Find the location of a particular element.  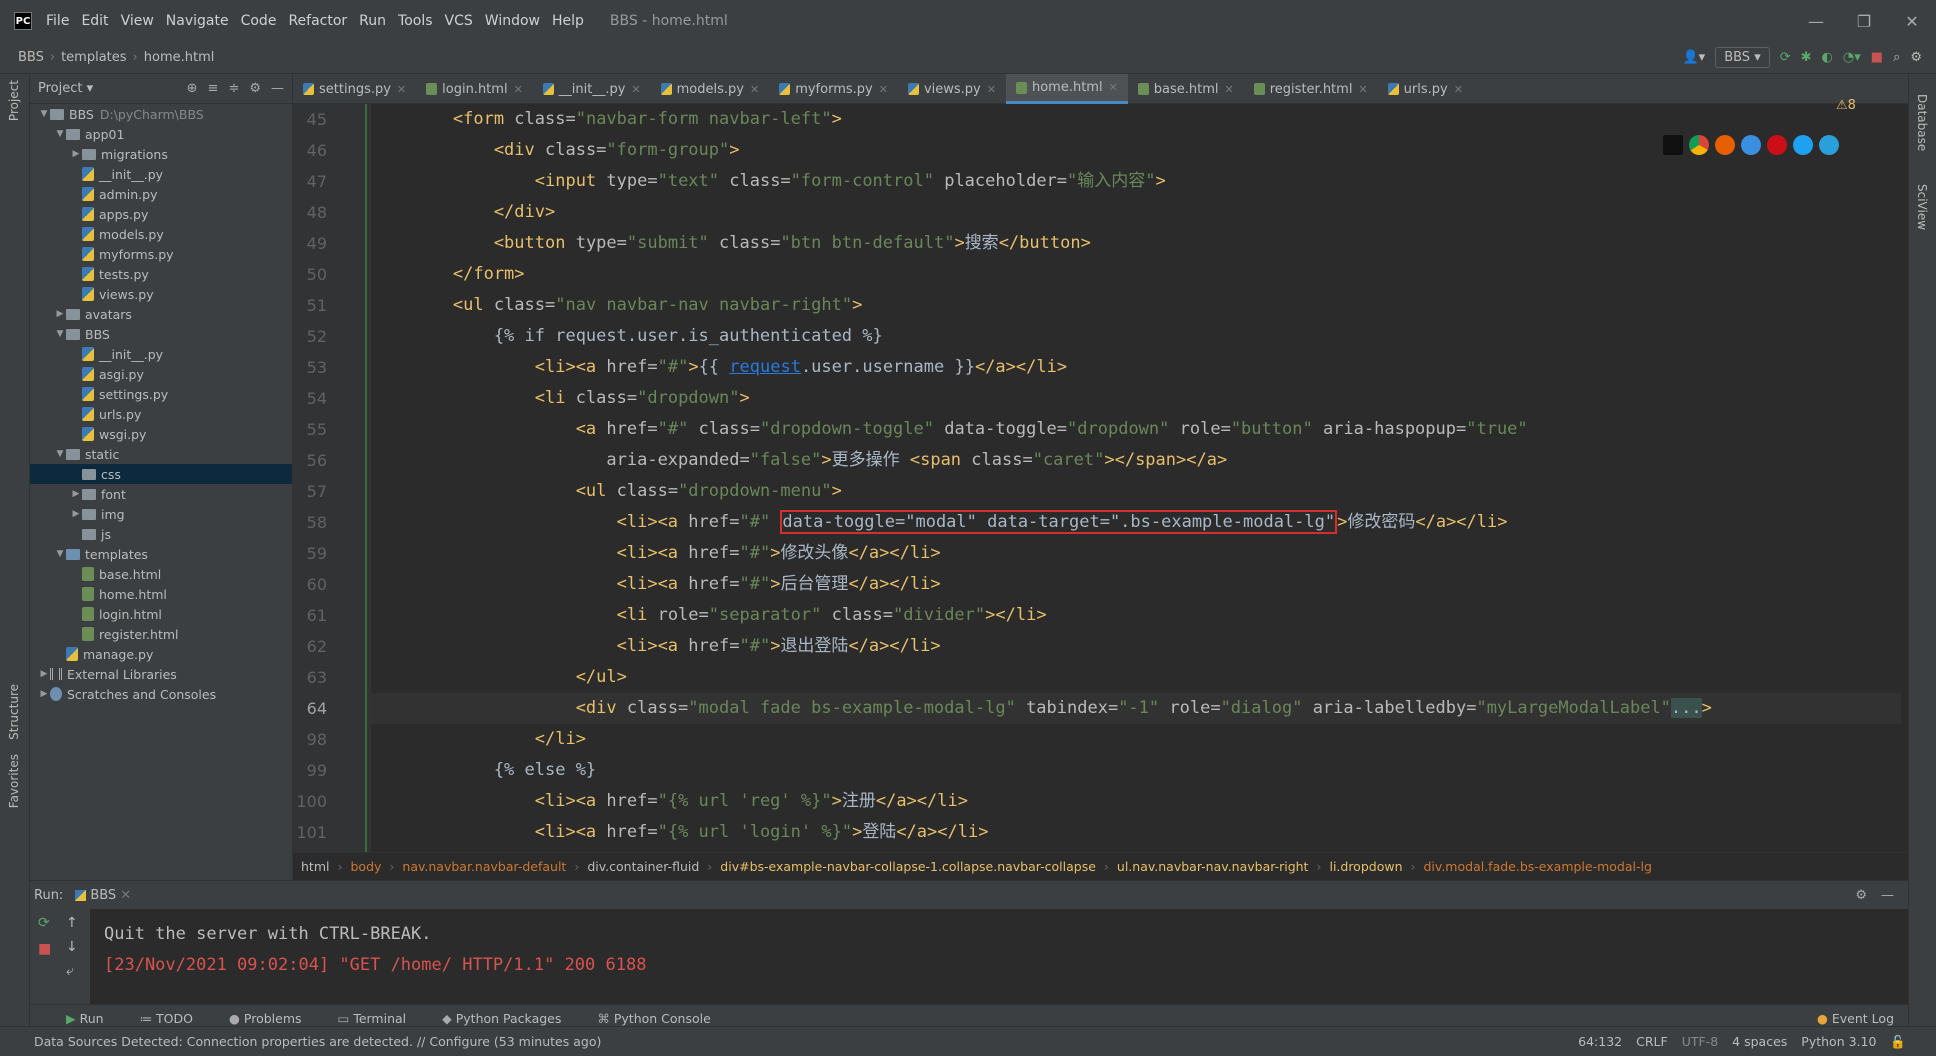

menu-item-edit: Edit is located at coordinates (94, 21).